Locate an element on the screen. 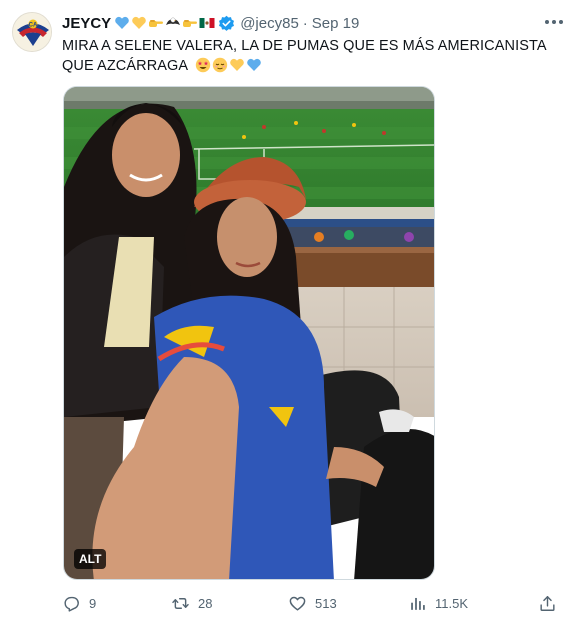  svg-text: CA is located at coordinates (33, 26).